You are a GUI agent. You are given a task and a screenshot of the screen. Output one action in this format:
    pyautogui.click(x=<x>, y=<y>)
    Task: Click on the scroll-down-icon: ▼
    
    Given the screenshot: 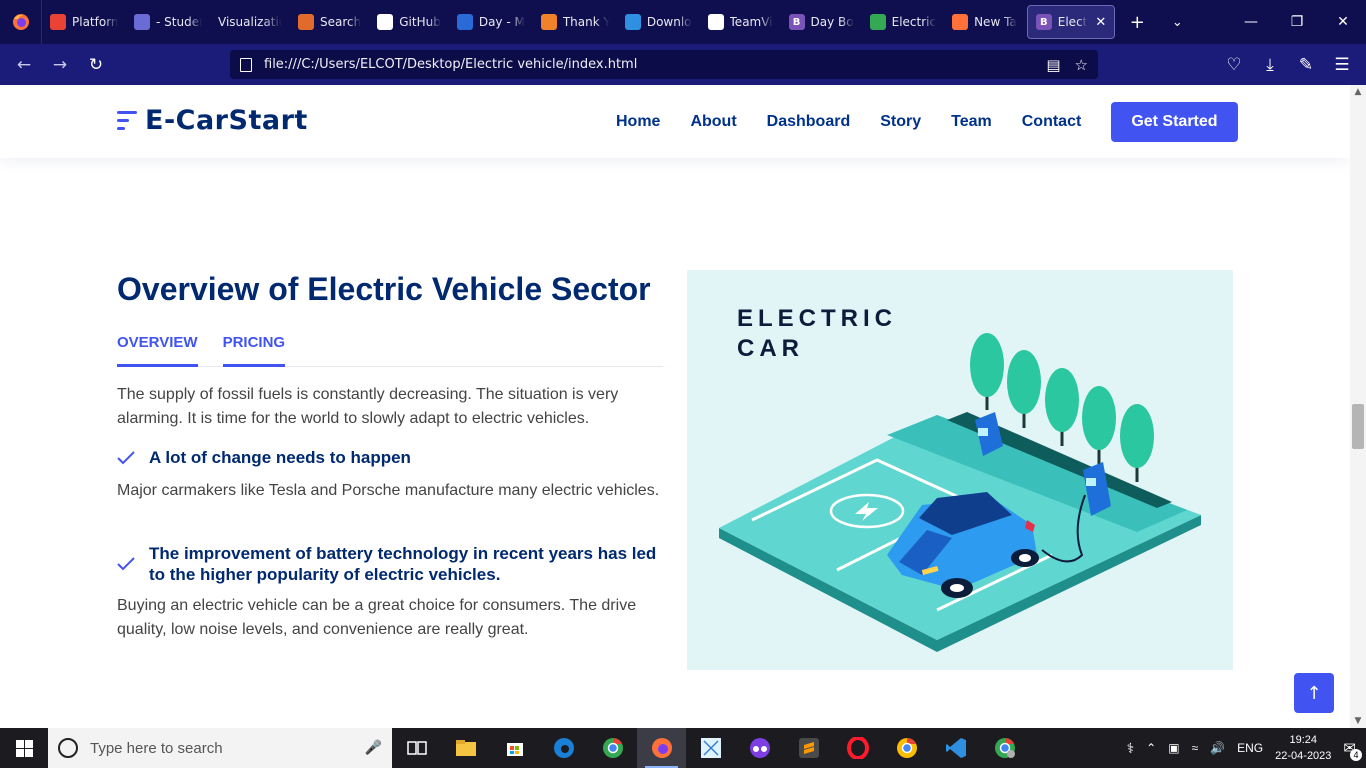 What is the action you would take?
    pyautogui.click(x=1358, y=721)
    